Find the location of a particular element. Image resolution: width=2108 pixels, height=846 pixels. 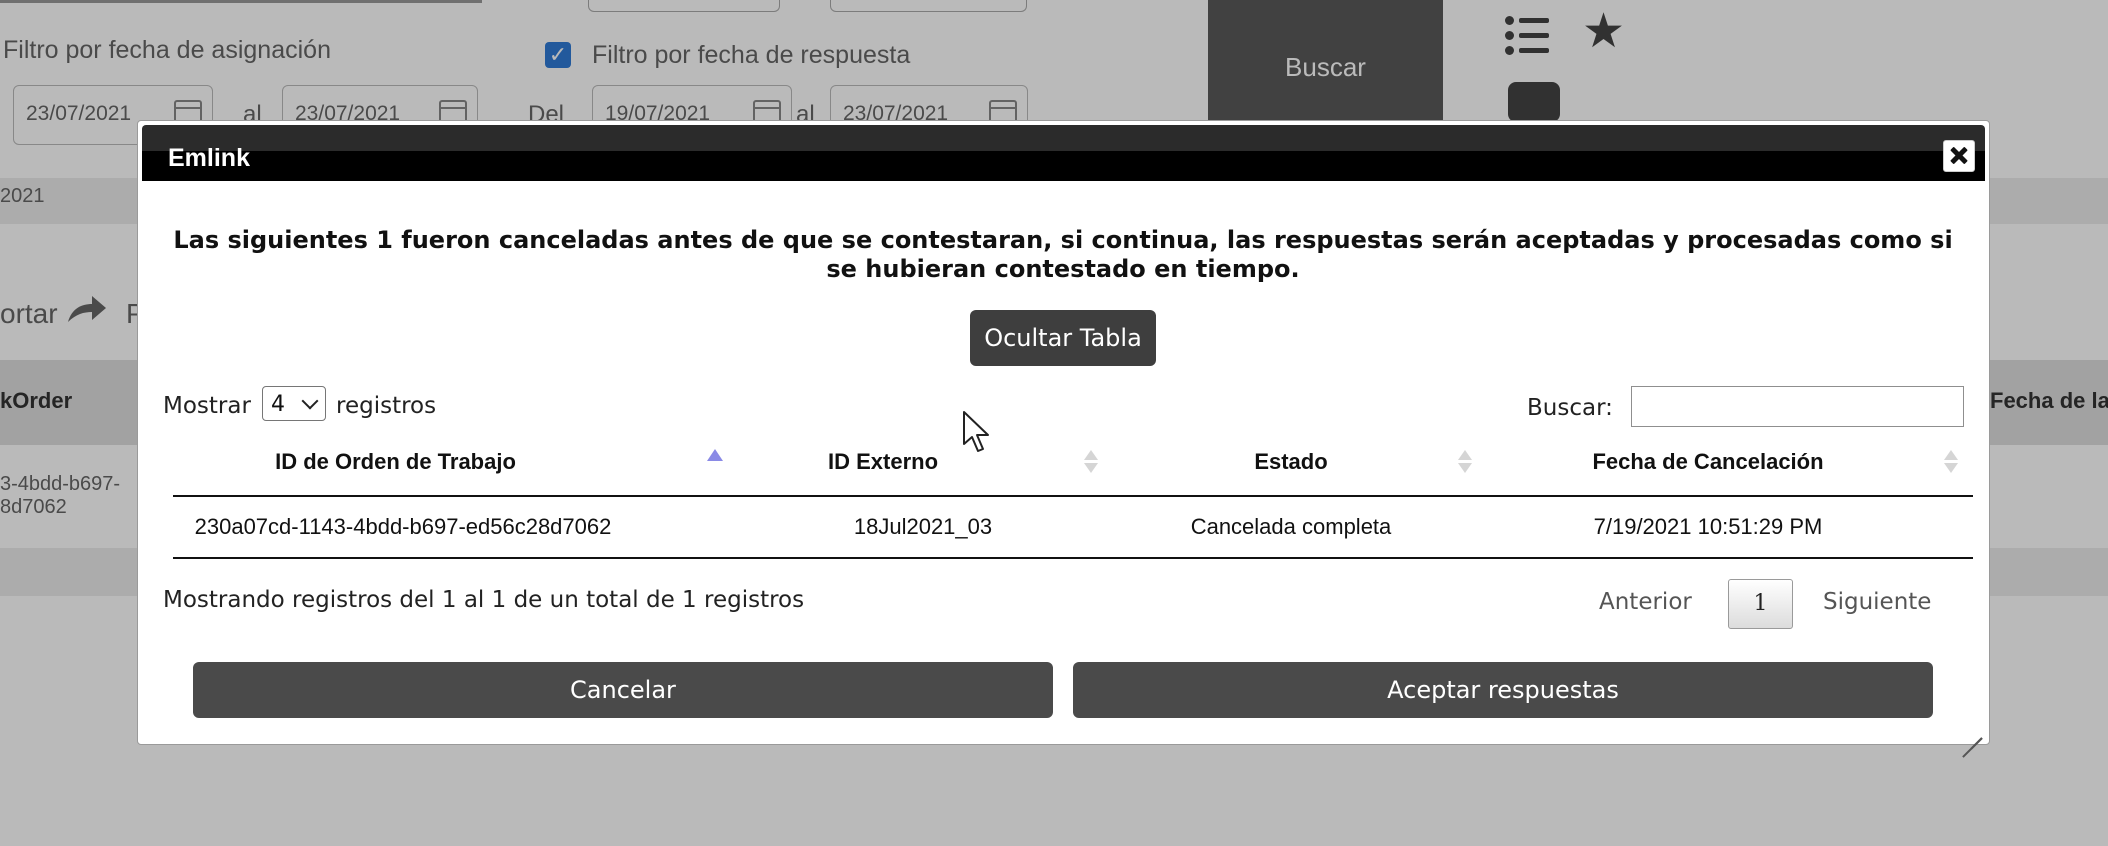

table-bottom-divider is located at coordinates (1073, 558).